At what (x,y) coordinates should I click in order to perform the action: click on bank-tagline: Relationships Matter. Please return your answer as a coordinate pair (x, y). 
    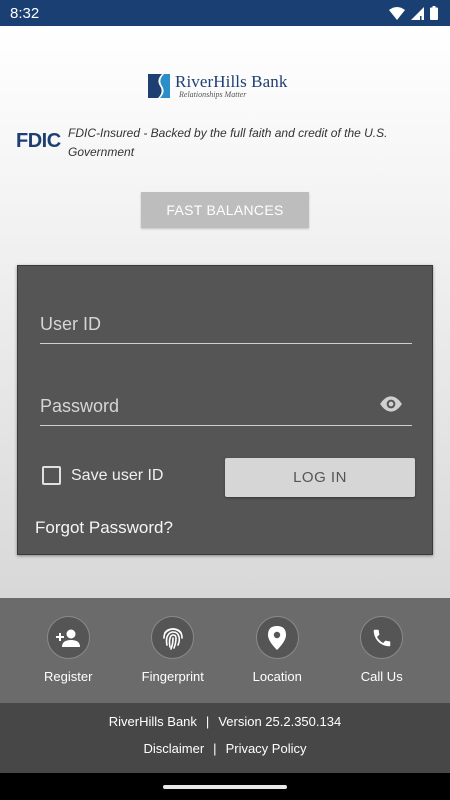
    Looking at the image, I should click on (213, 94).